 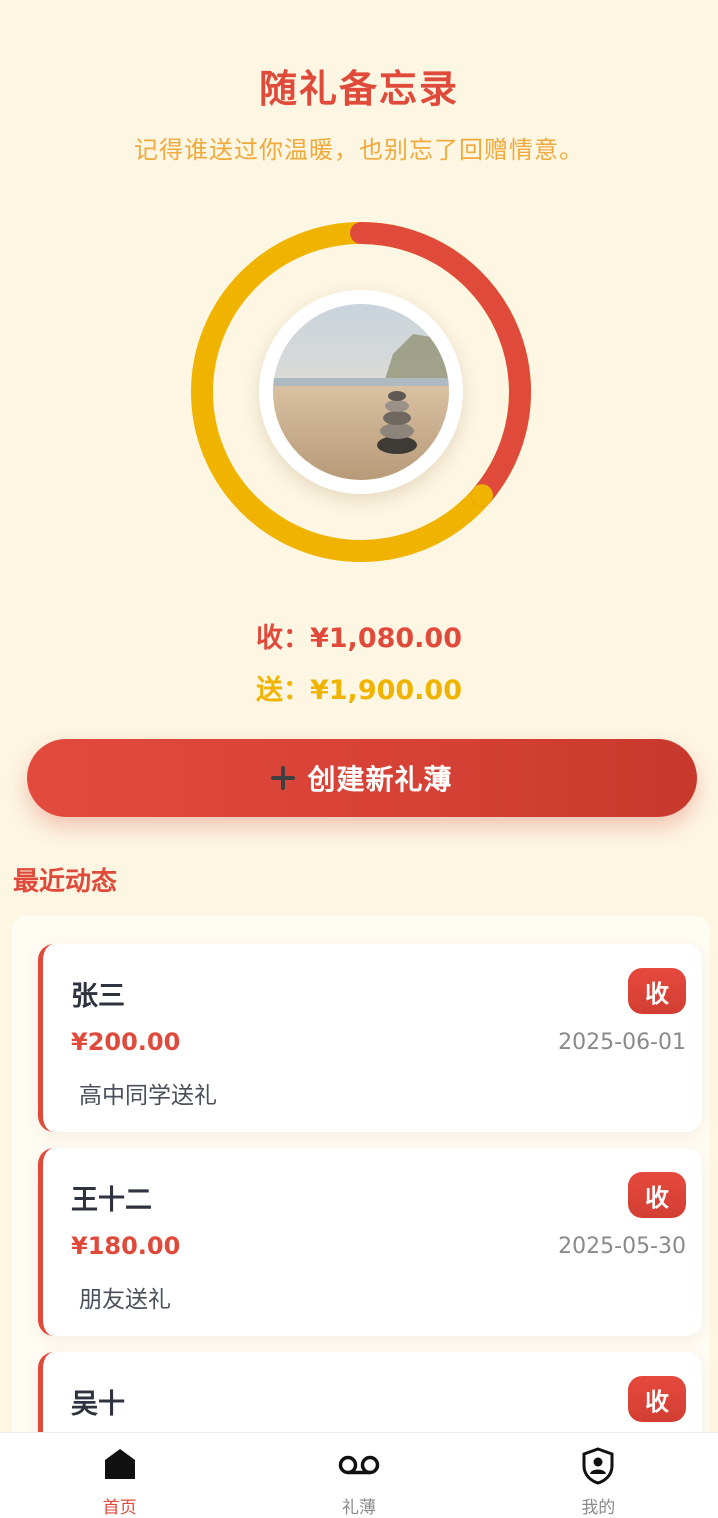 I want to click on recent-activity-title: 最近动态, so click(x=65, y=882).